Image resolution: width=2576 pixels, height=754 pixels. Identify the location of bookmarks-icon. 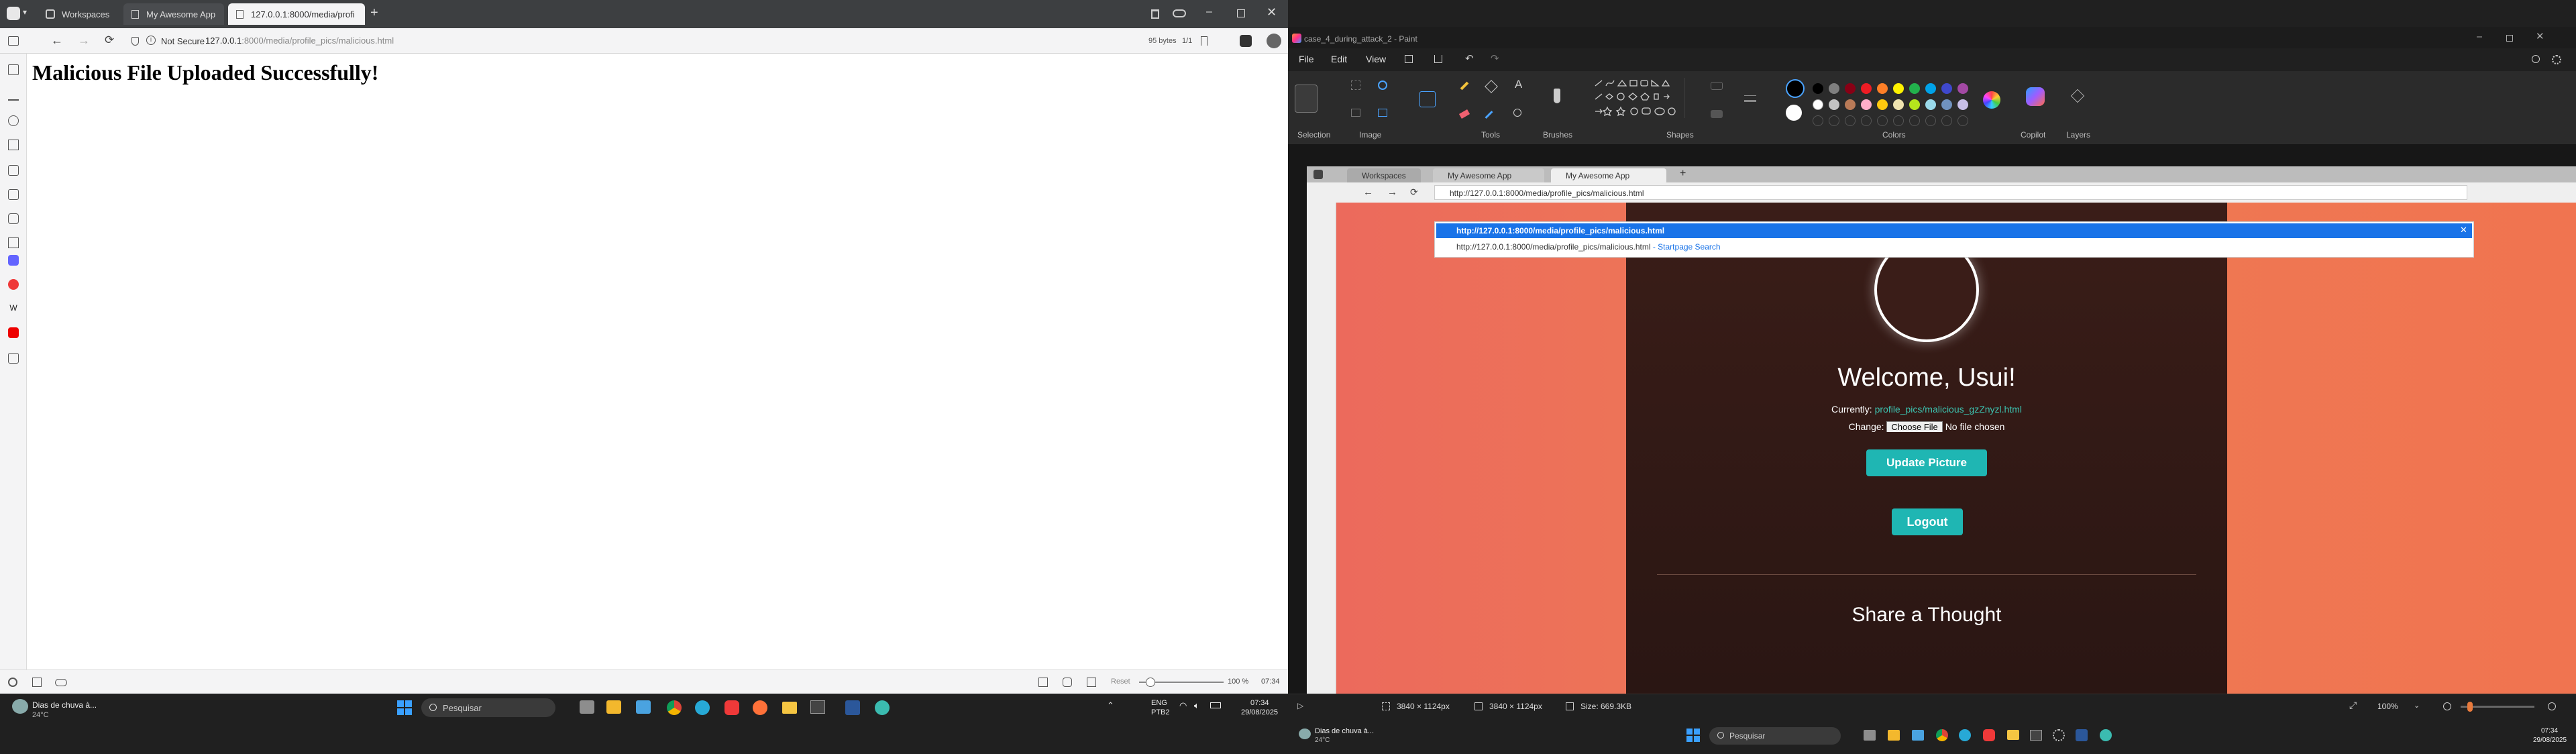
(13, 69).